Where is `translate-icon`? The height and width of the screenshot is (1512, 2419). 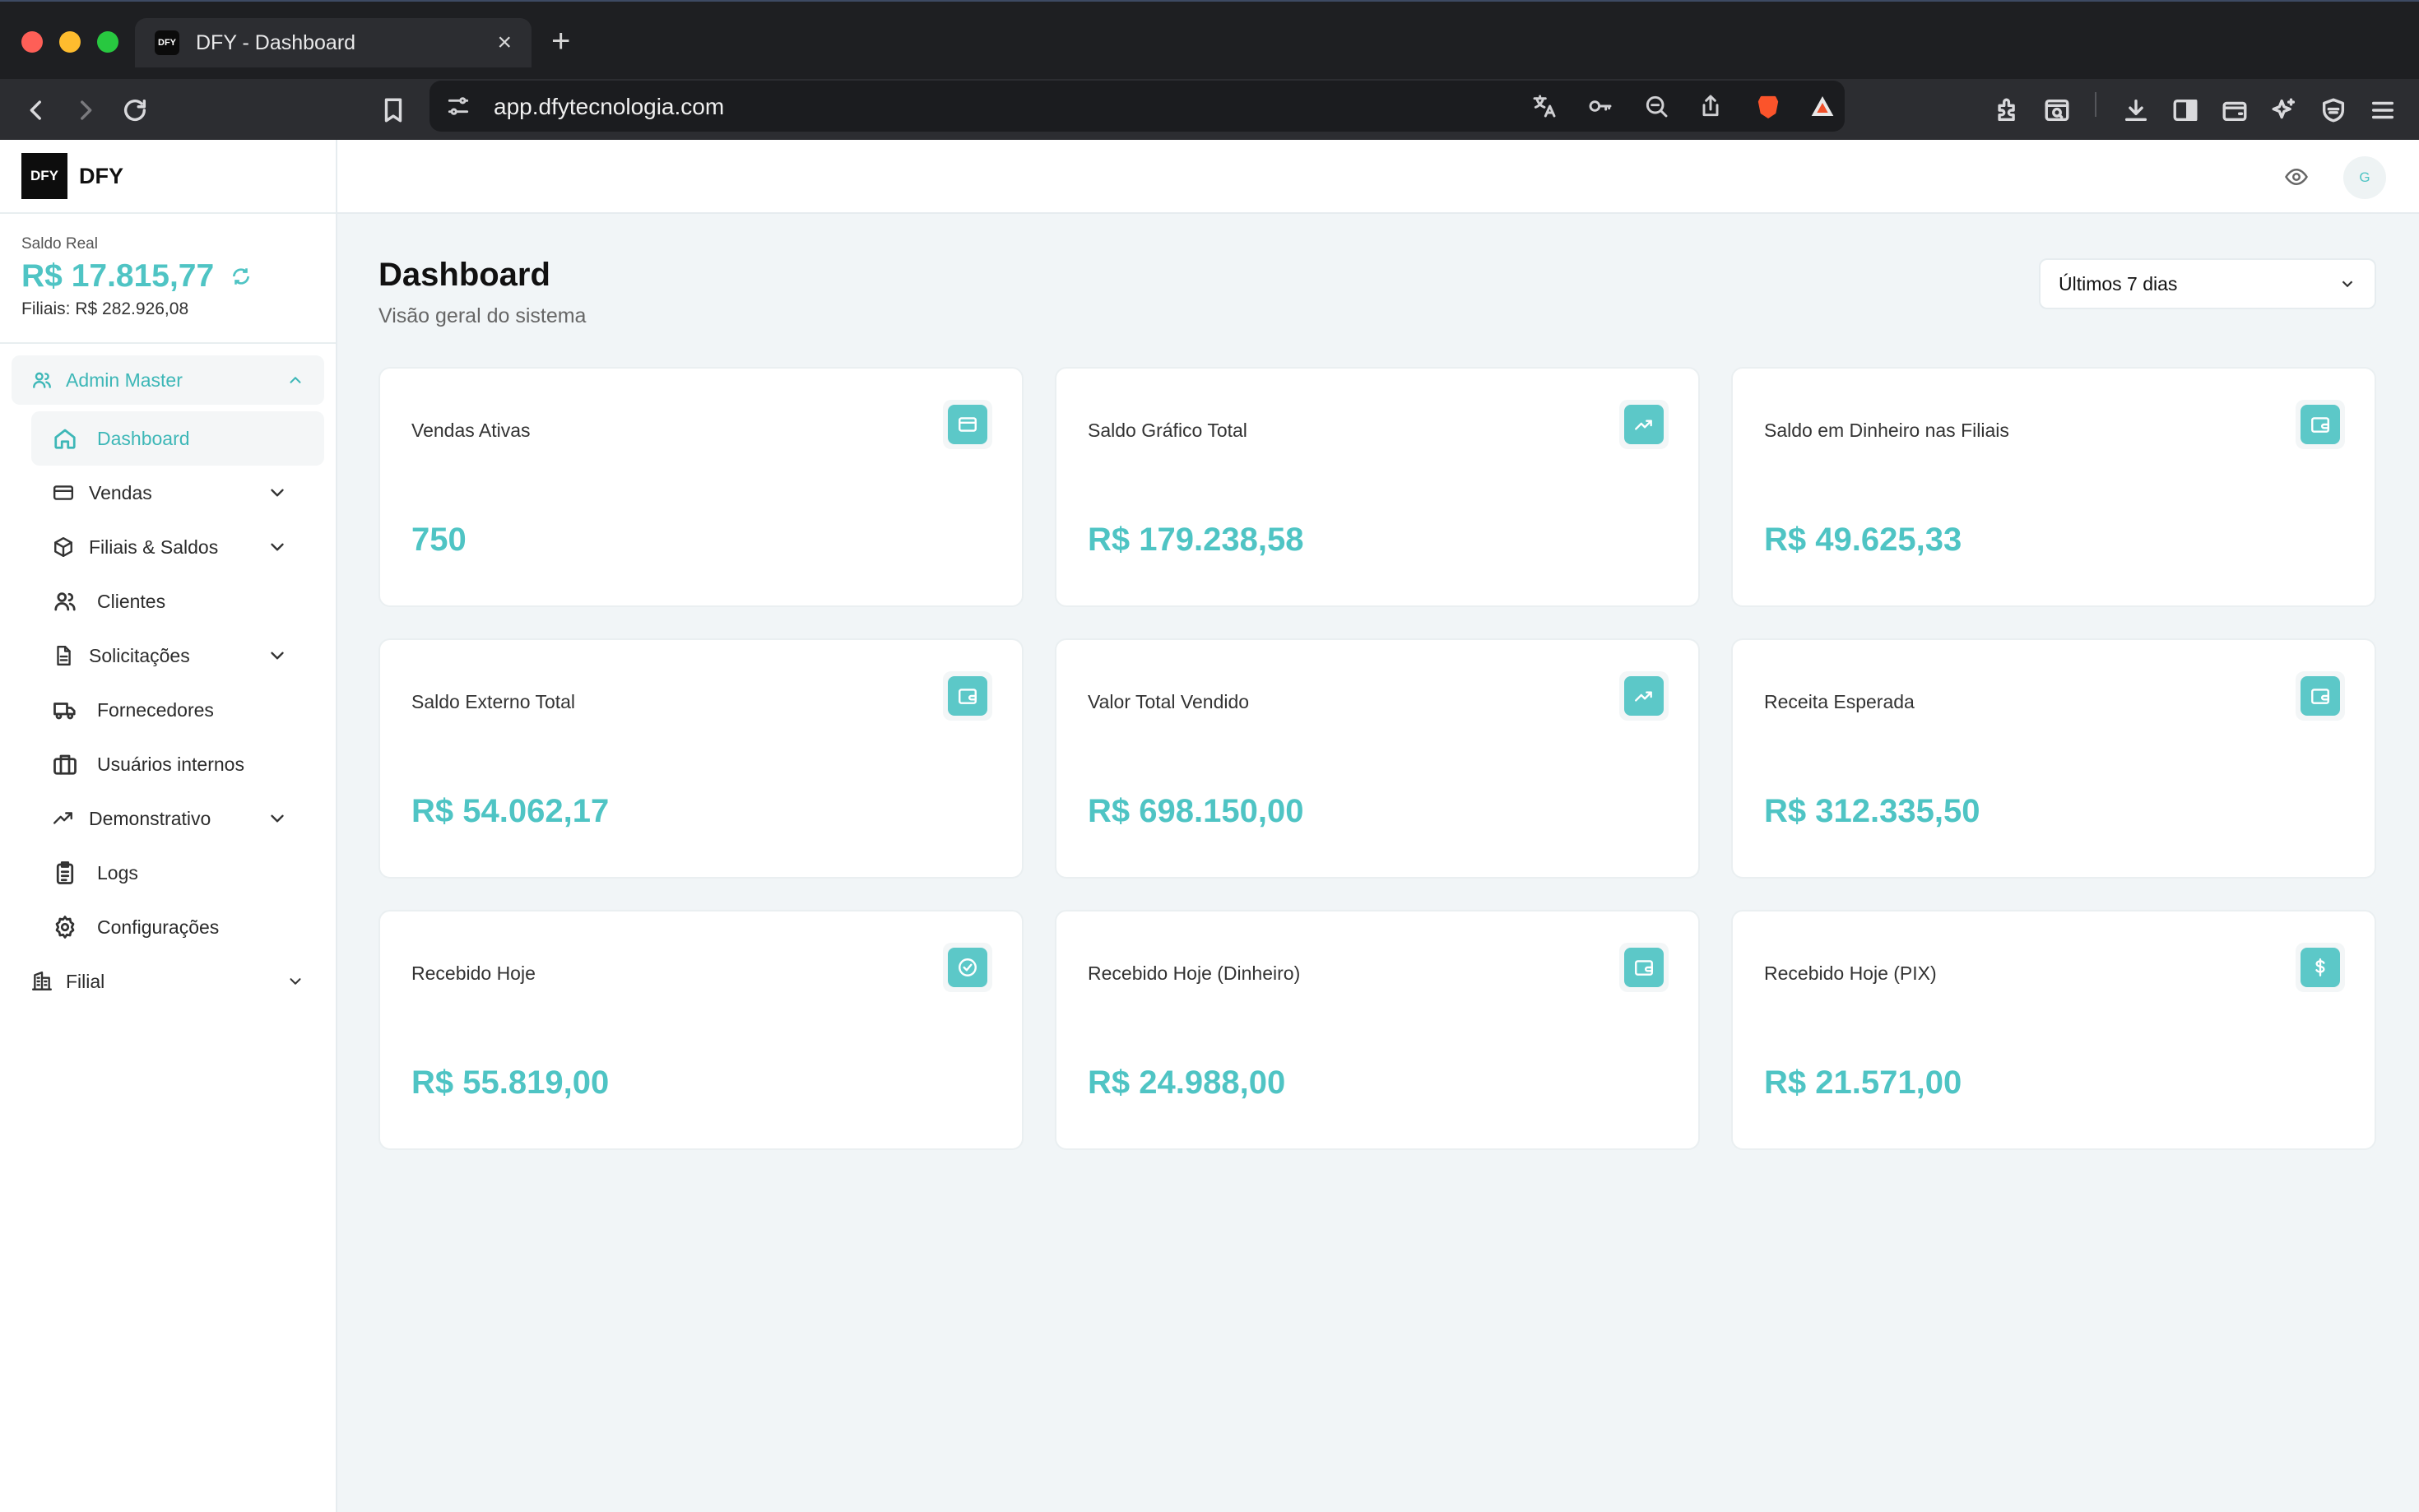 translate-icon is located at coordinates (1544, 106).